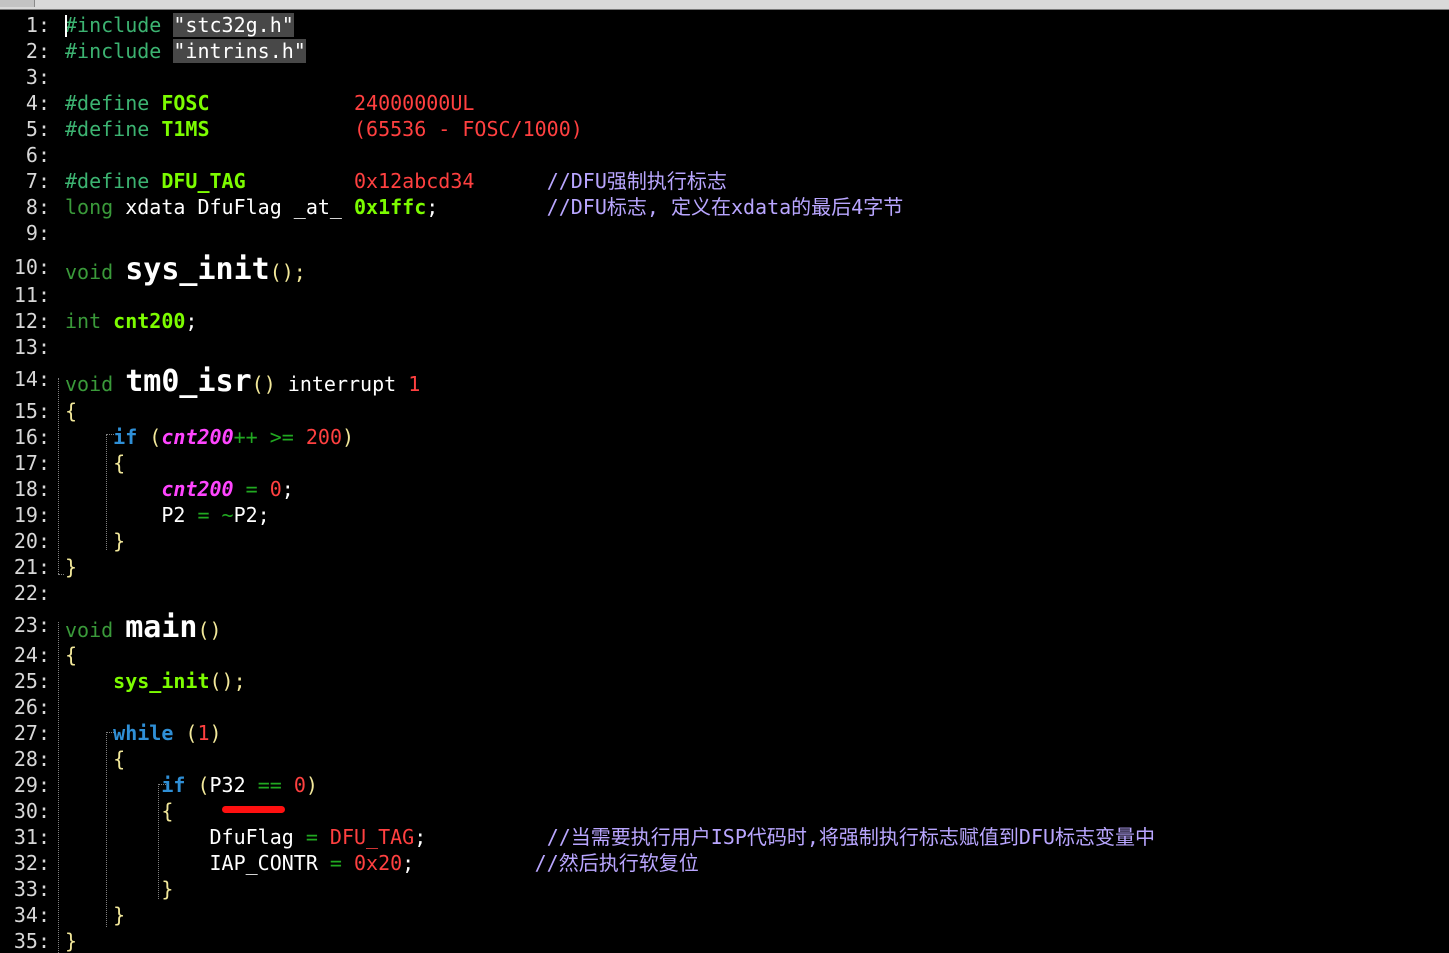 The height and width of the screenshot is (953, 1449). I want to click on fold-guide-inner-if, so click(158, 841).